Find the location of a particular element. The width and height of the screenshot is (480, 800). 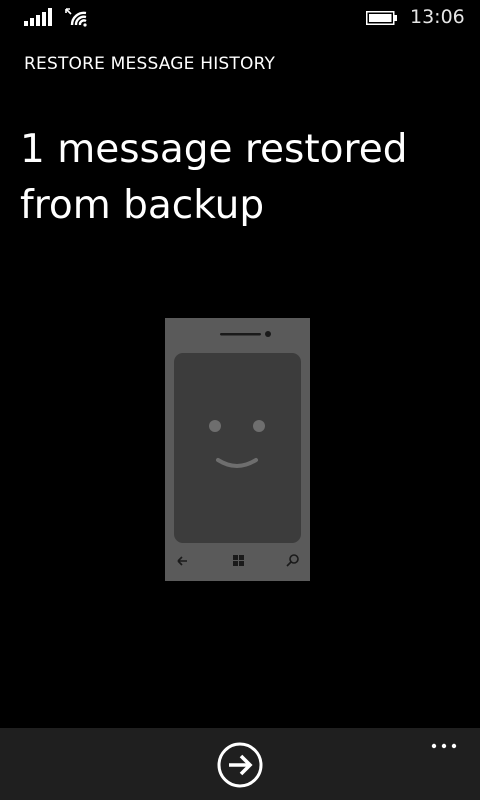

more-options-button is located at coordinates (444, 746).